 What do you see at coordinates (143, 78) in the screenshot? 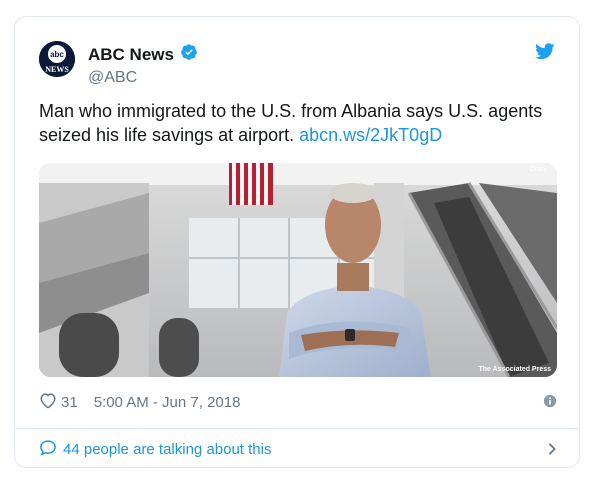
I see `author-handle: @ABC` at bounding box center [143, 78].